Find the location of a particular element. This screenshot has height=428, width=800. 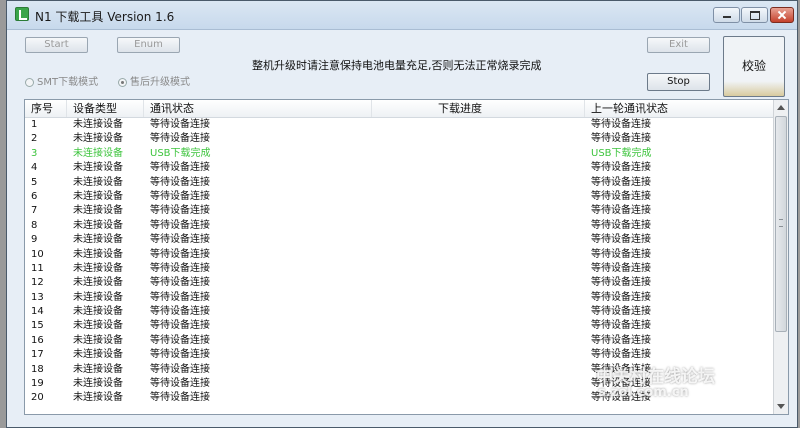

scroll-thumb is located at coordinates (781, 224).